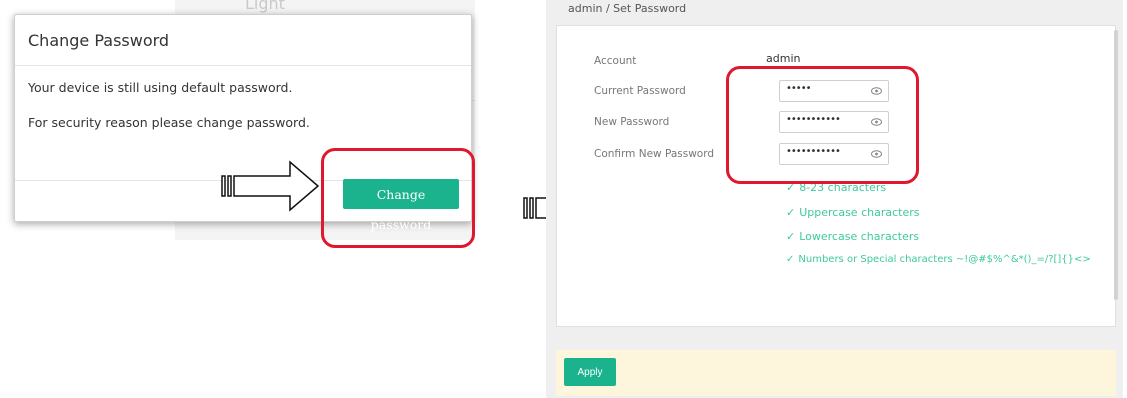 Image resolution: width=1127 pixels, height=398 pixels. I want to click on account-label: Account, so click(615, 61).